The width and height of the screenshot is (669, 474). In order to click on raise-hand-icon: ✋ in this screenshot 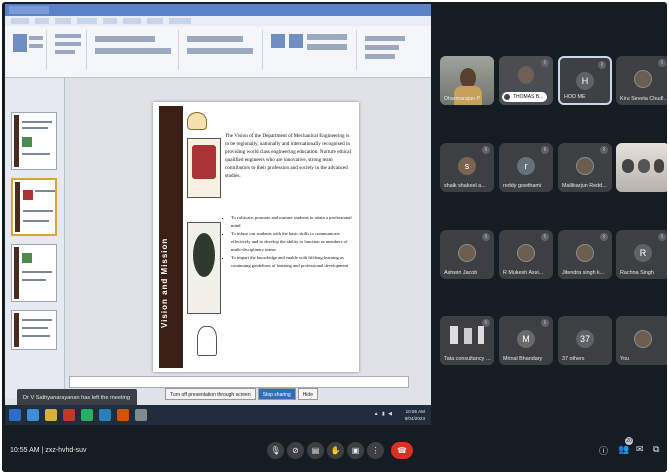, I will do `click(335, 450)`.